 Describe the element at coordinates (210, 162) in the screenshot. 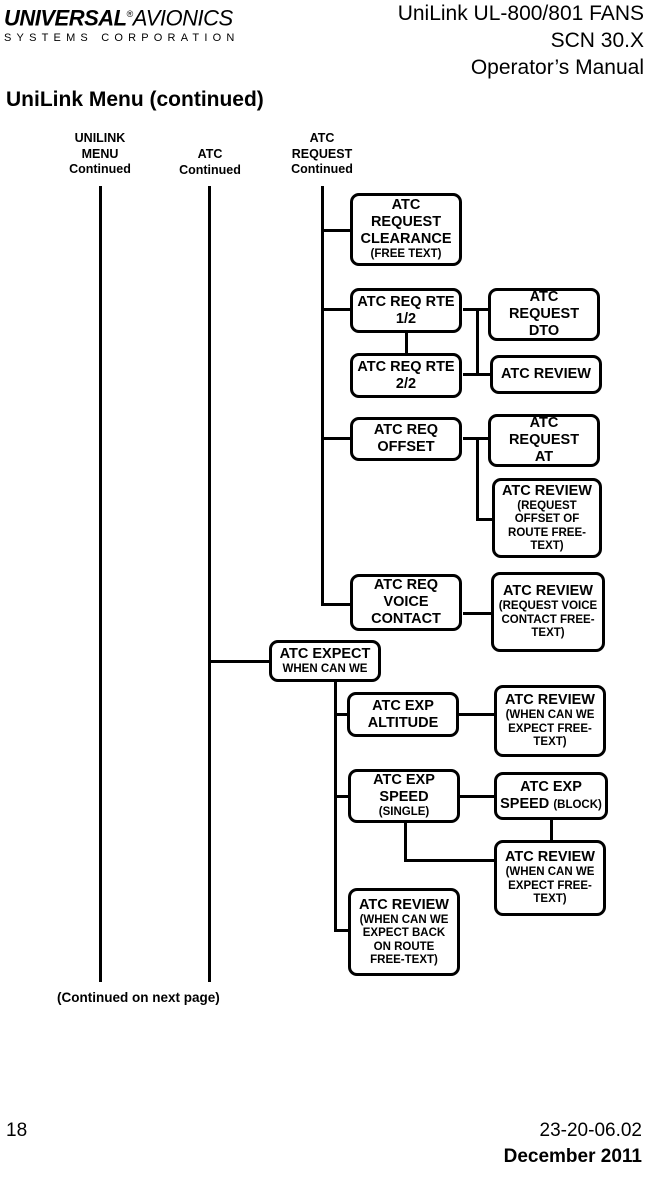

I see `column-header-atc: ATC Continued` at that location.